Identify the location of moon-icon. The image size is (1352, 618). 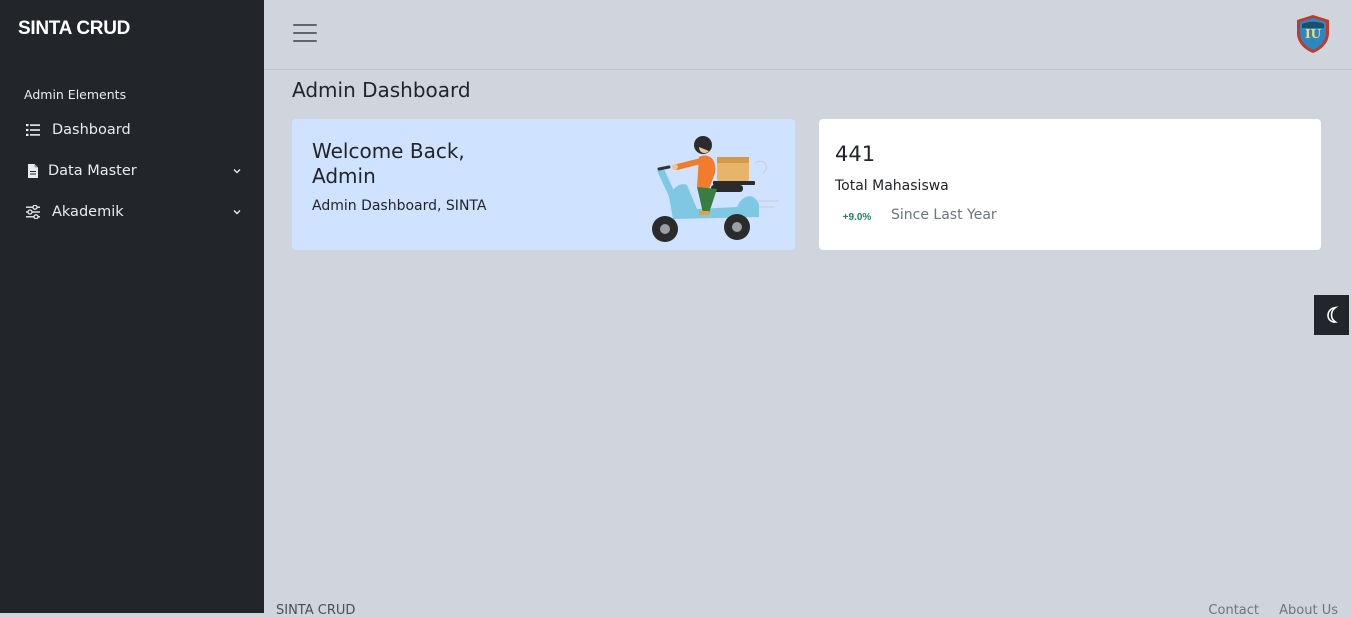
(1332, 314).